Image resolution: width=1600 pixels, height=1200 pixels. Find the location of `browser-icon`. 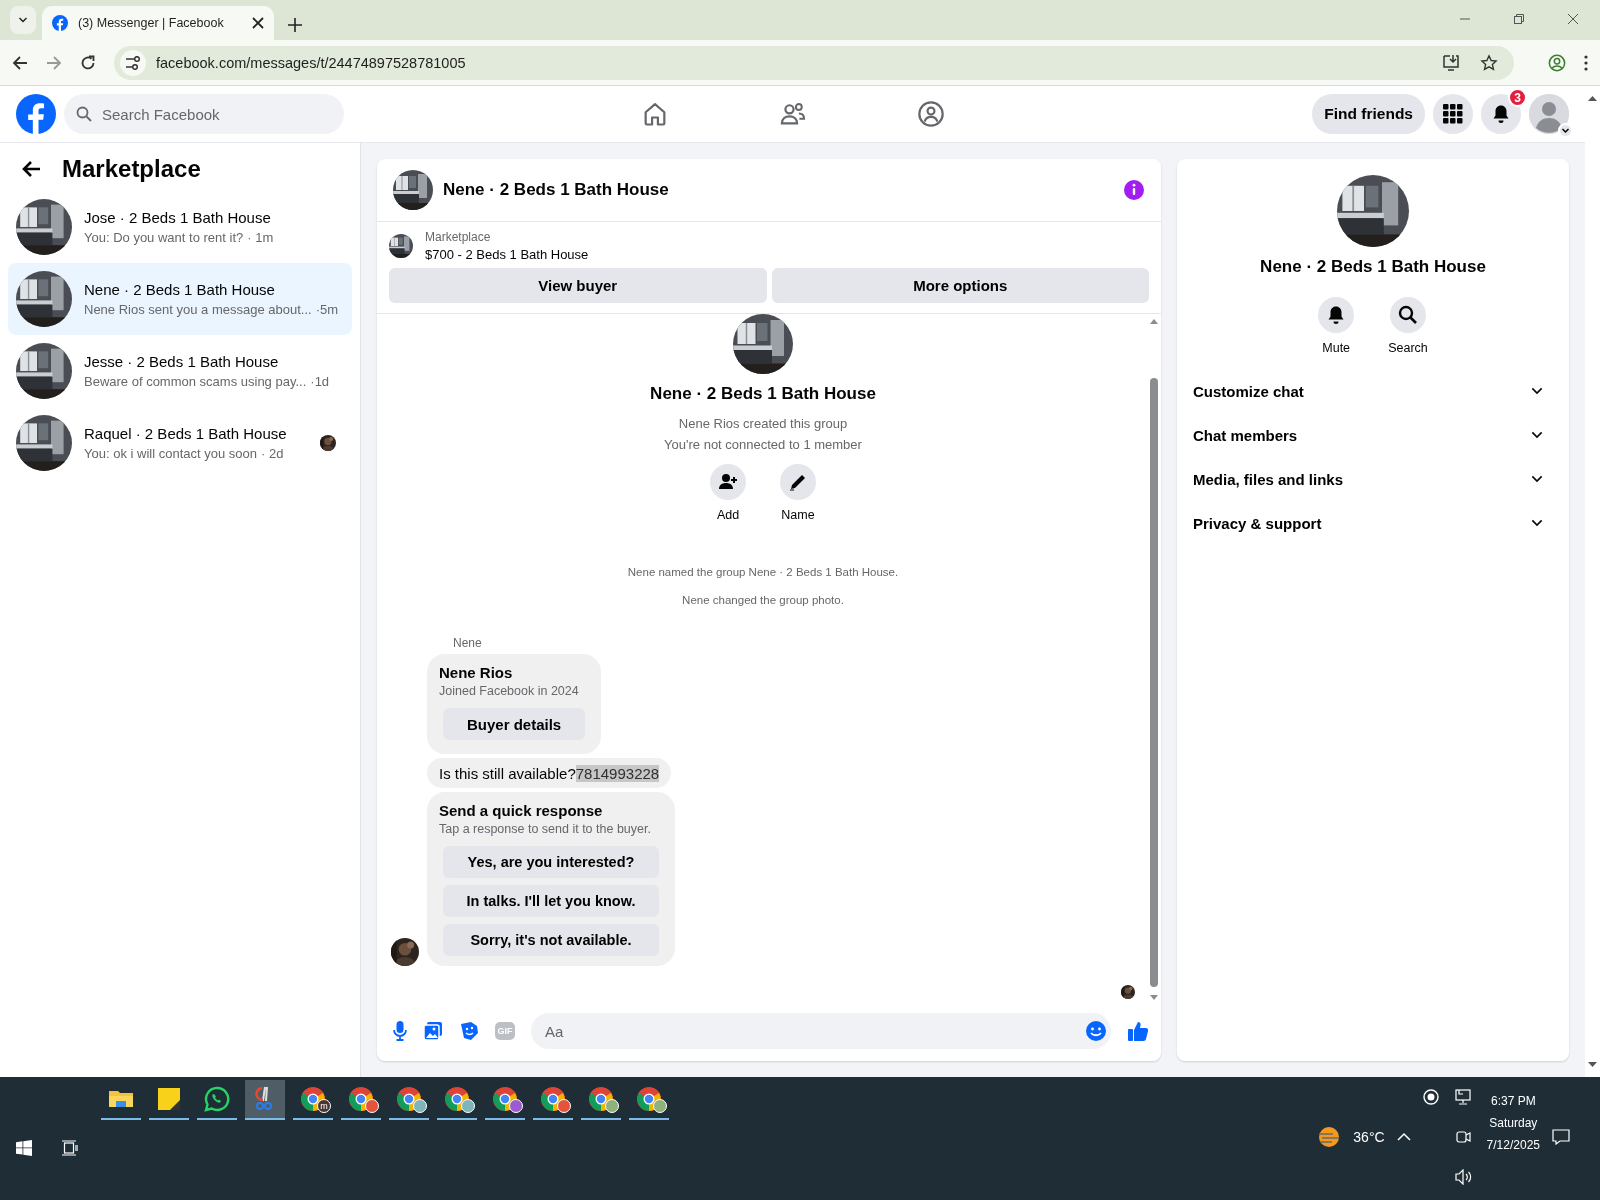

browser-icon is located at coordinates (313, 1099).